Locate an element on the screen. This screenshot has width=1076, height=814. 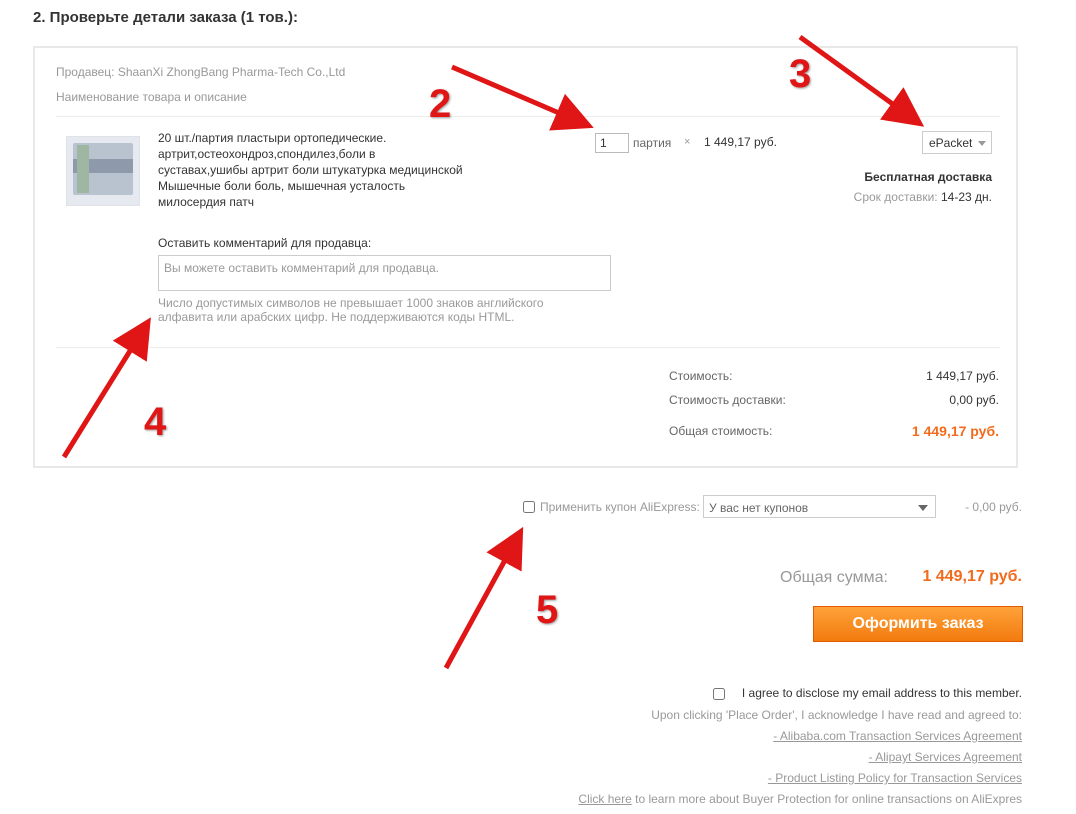
annotation-number-5: 5 is located at coordinates (547, 610).